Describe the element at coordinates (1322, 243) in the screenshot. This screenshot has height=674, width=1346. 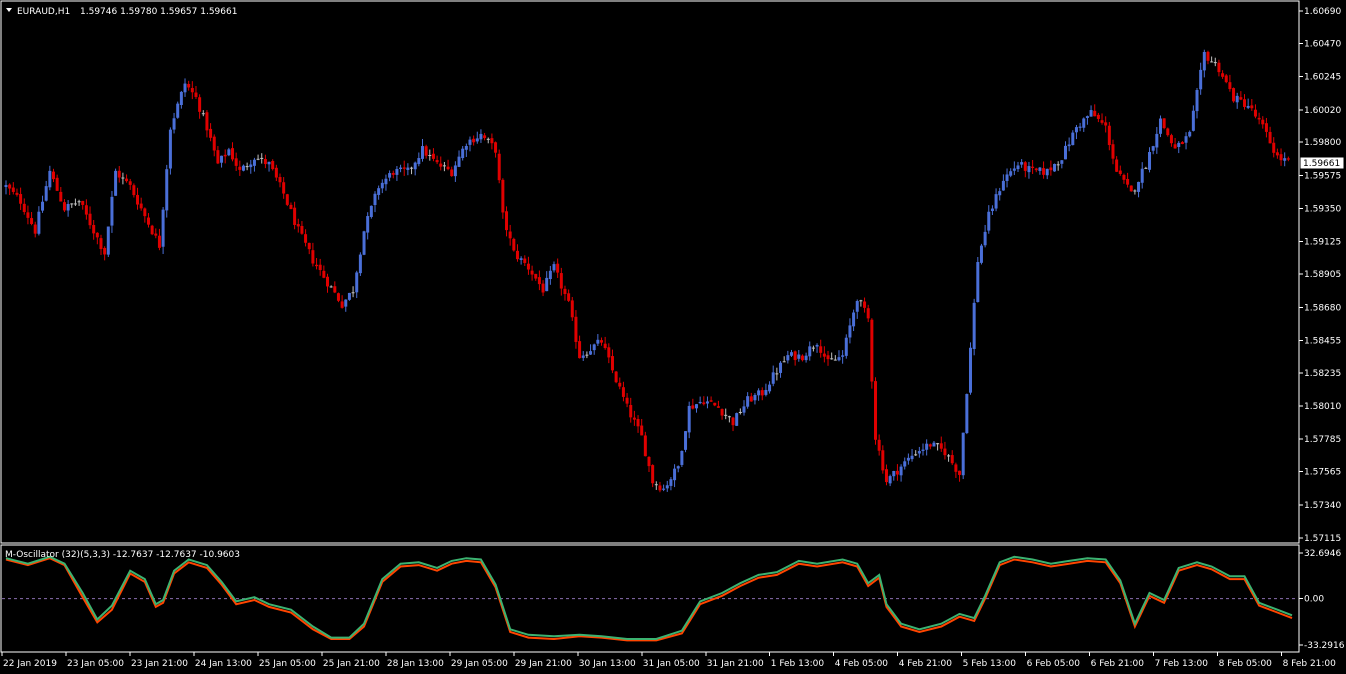
I see `price-tick-label: 1.59125` at that location.